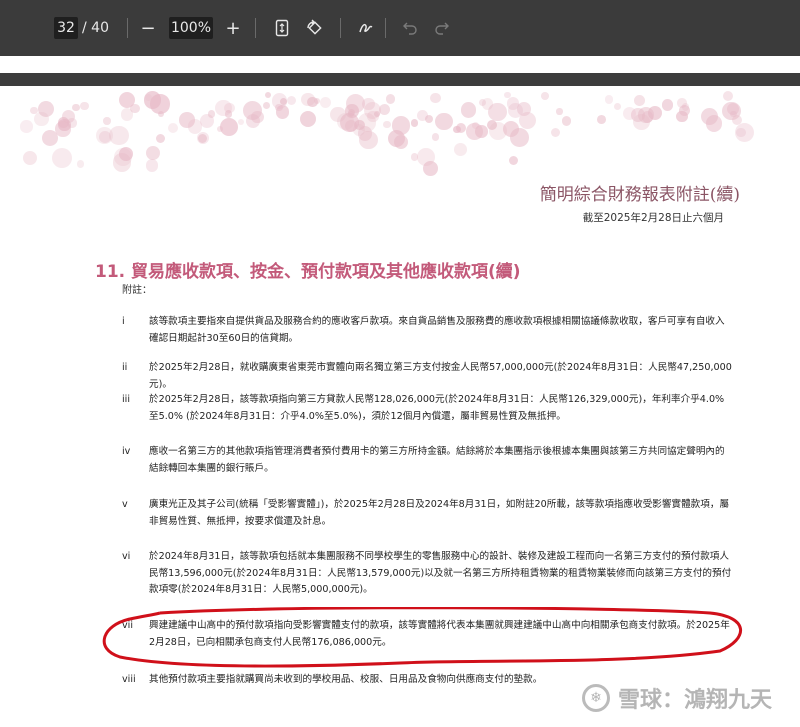  What do you see at coordinates (410, 28) in the screenshot?
I see `undo-icon` at bounding box center [410, 28].